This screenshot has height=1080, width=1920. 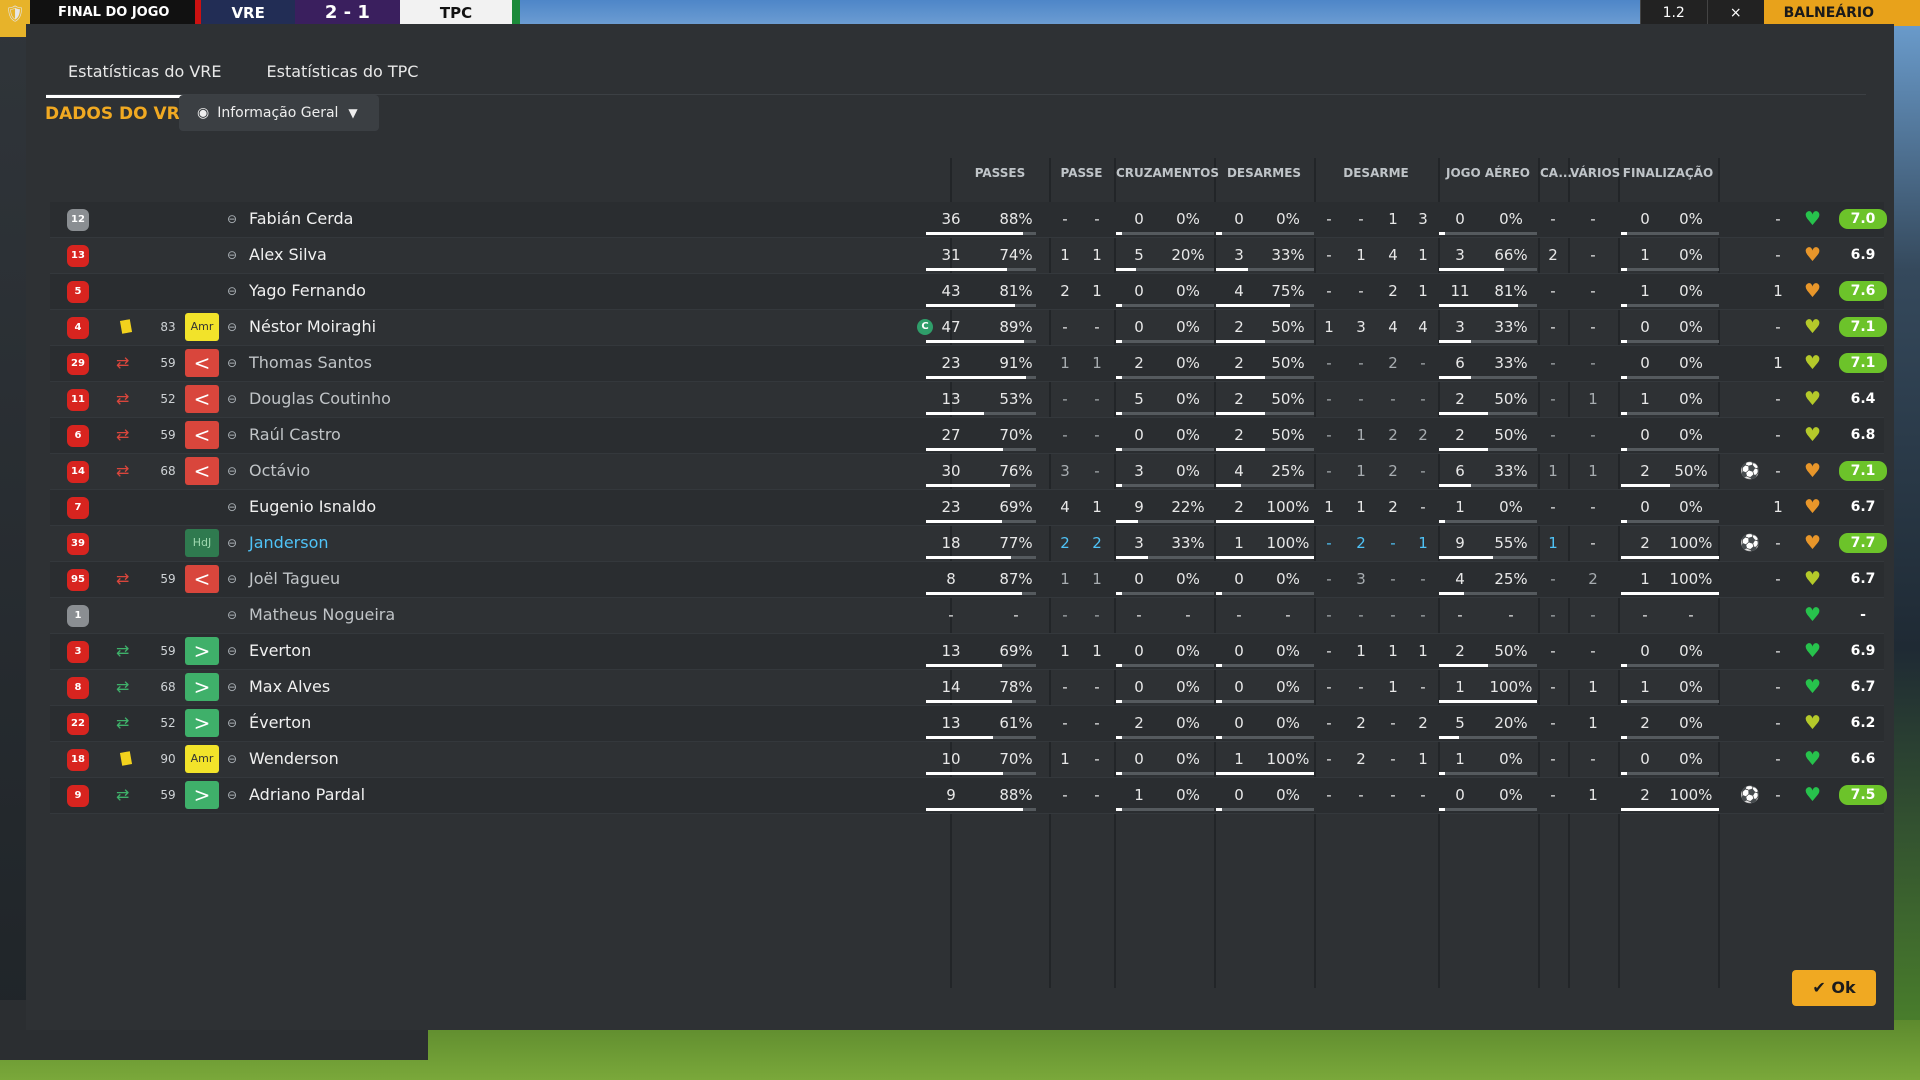 What do you see at coordinates (1329, 327) in the screenshot?
I see `tackle-key: 1` at bounding box center [1329, 327].